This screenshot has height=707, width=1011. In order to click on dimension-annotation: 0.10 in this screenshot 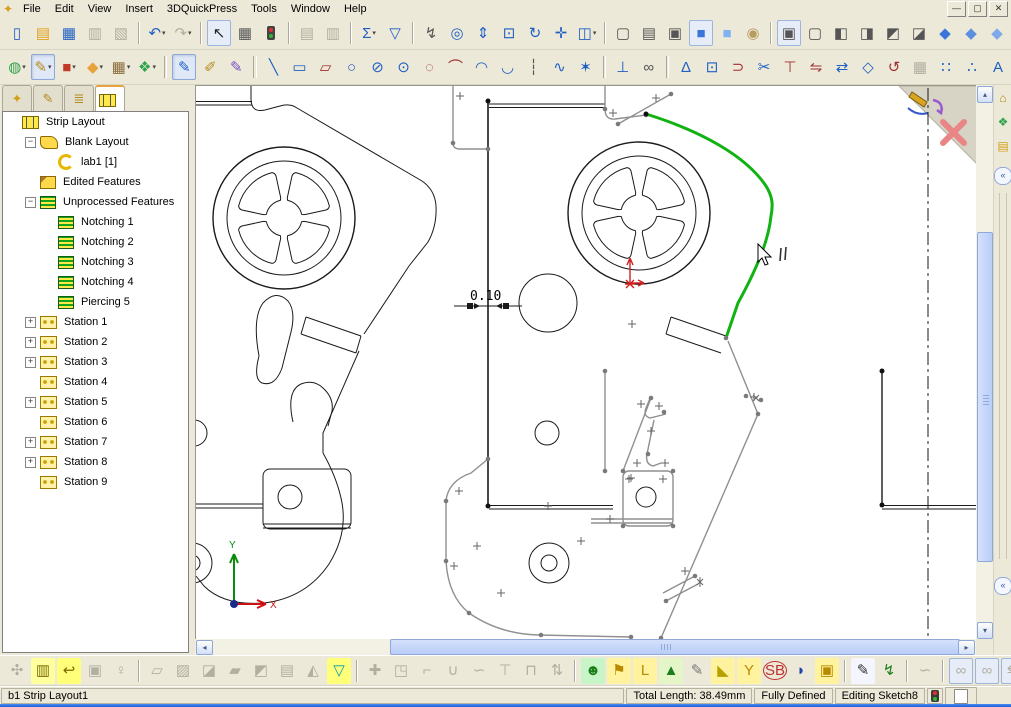, I will do `click(488, 299)`.